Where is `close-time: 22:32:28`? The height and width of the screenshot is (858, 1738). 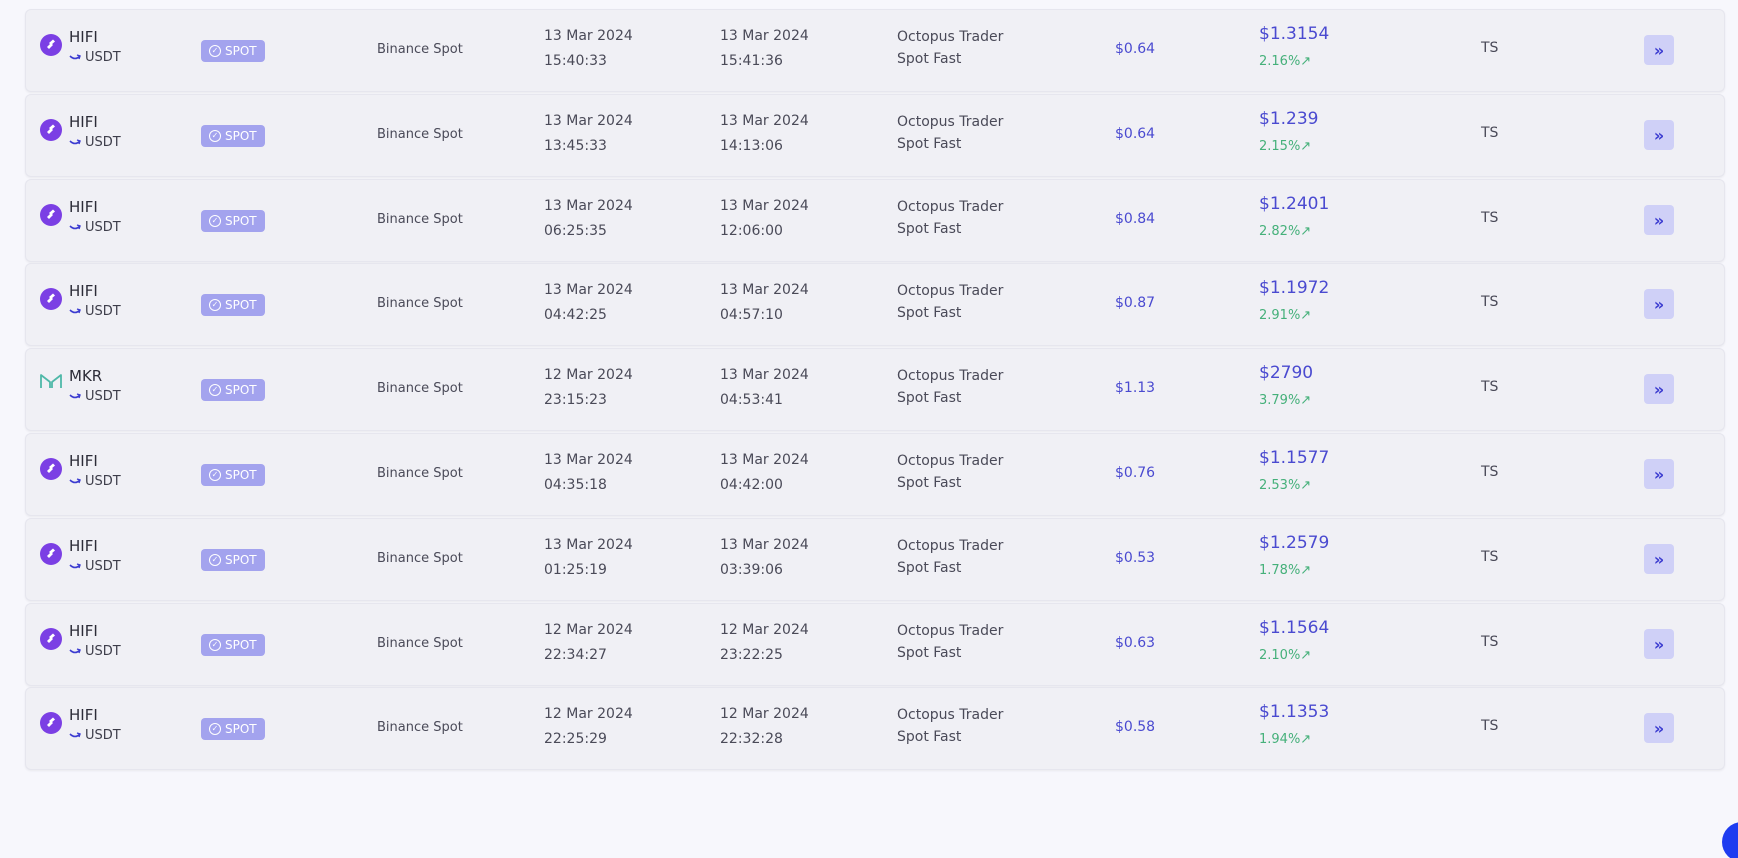 close-time: 22:32:28 is located at coordinates (751, 739).